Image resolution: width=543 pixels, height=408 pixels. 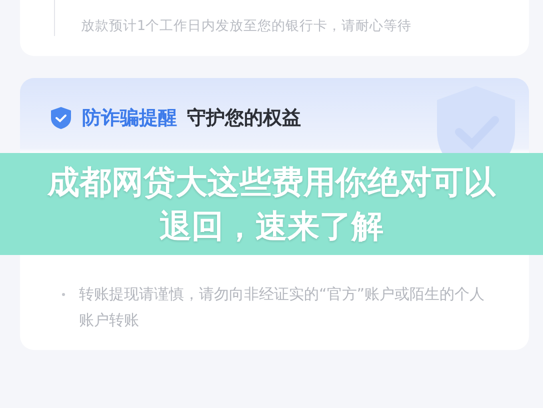 What do you see at coordinates (246, 26) in the screenshot?
I see `payout-note: 放款预计1个工作日内发放至您的银行卡，请耐心等待` at bounding box center [246, 26].